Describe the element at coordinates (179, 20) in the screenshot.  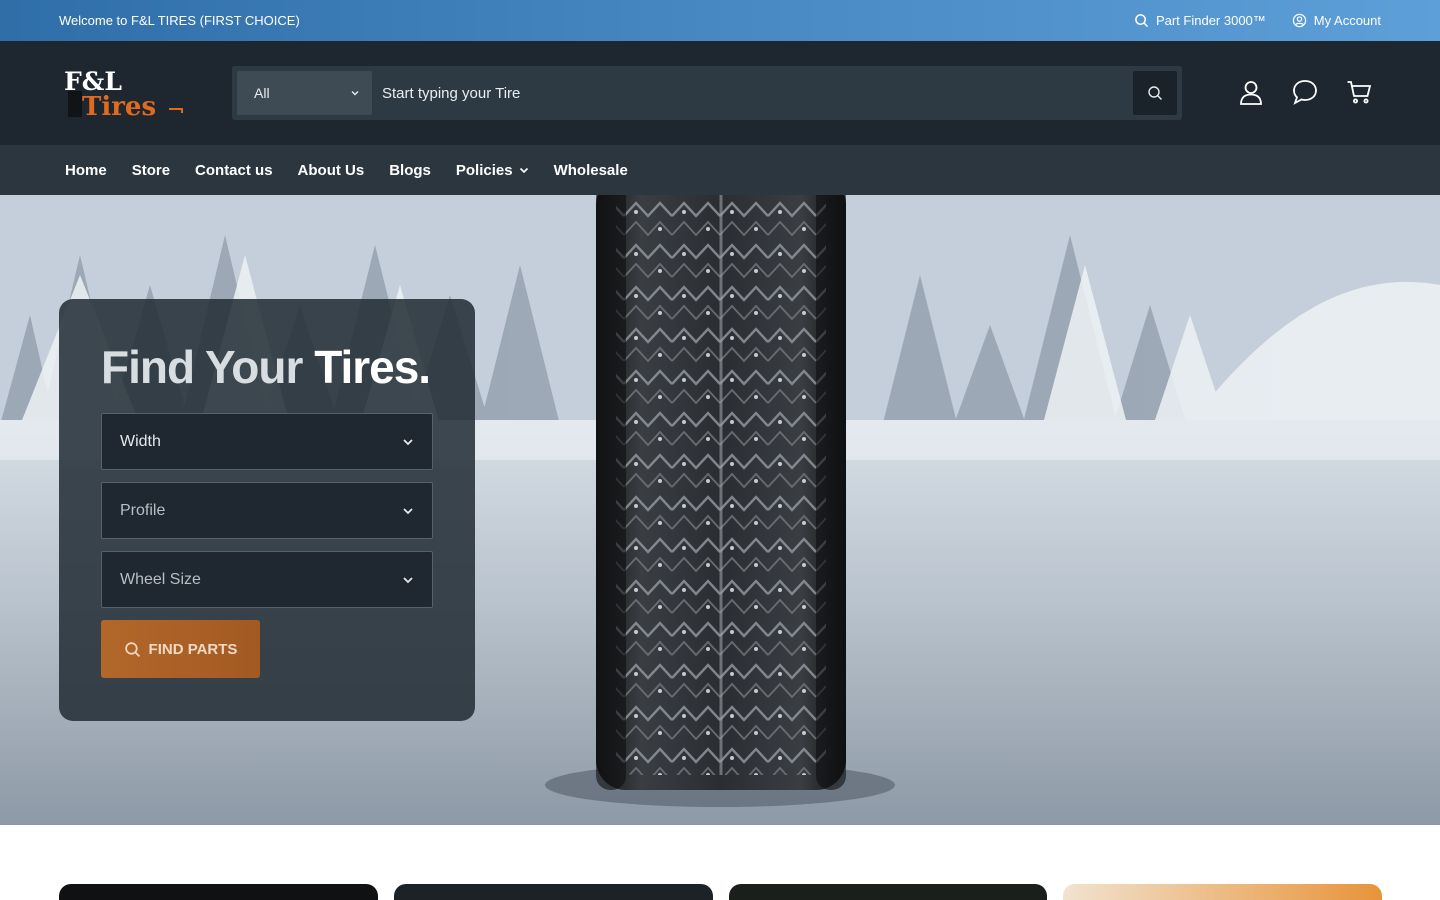
I see `welcome-text: Welcome to F&L TIRES (FIRST CHOICE)` at that location.